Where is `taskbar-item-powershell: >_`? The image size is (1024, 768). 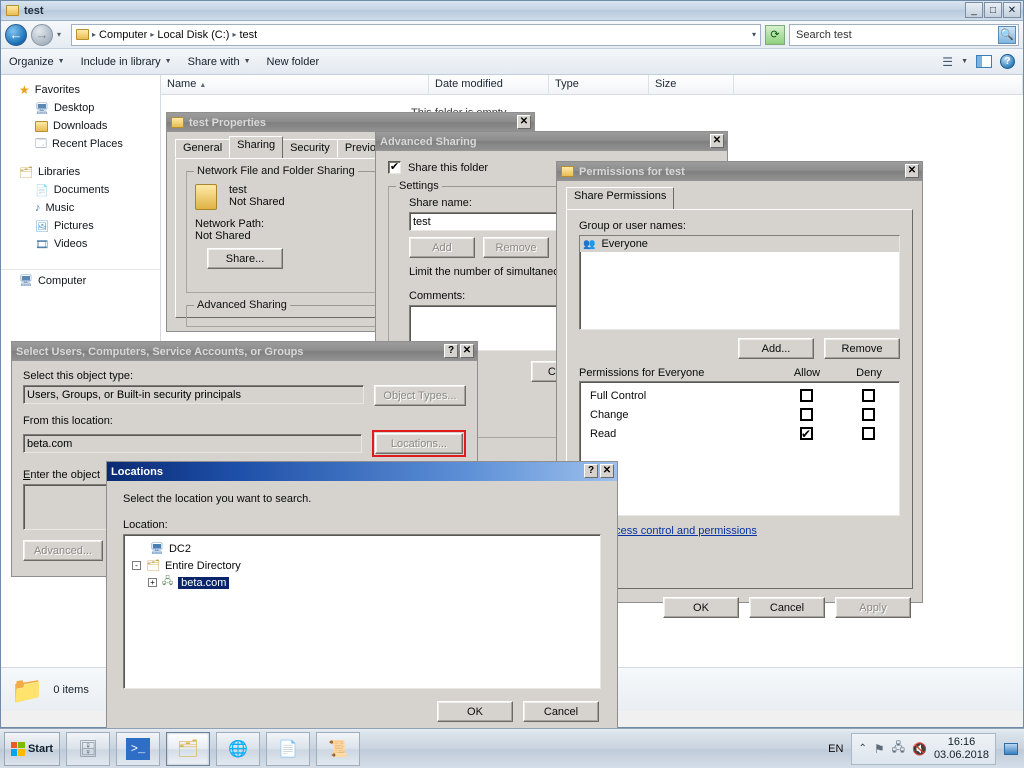
taskbar-item-powershell: >_ is located at coordinates (138, 748).